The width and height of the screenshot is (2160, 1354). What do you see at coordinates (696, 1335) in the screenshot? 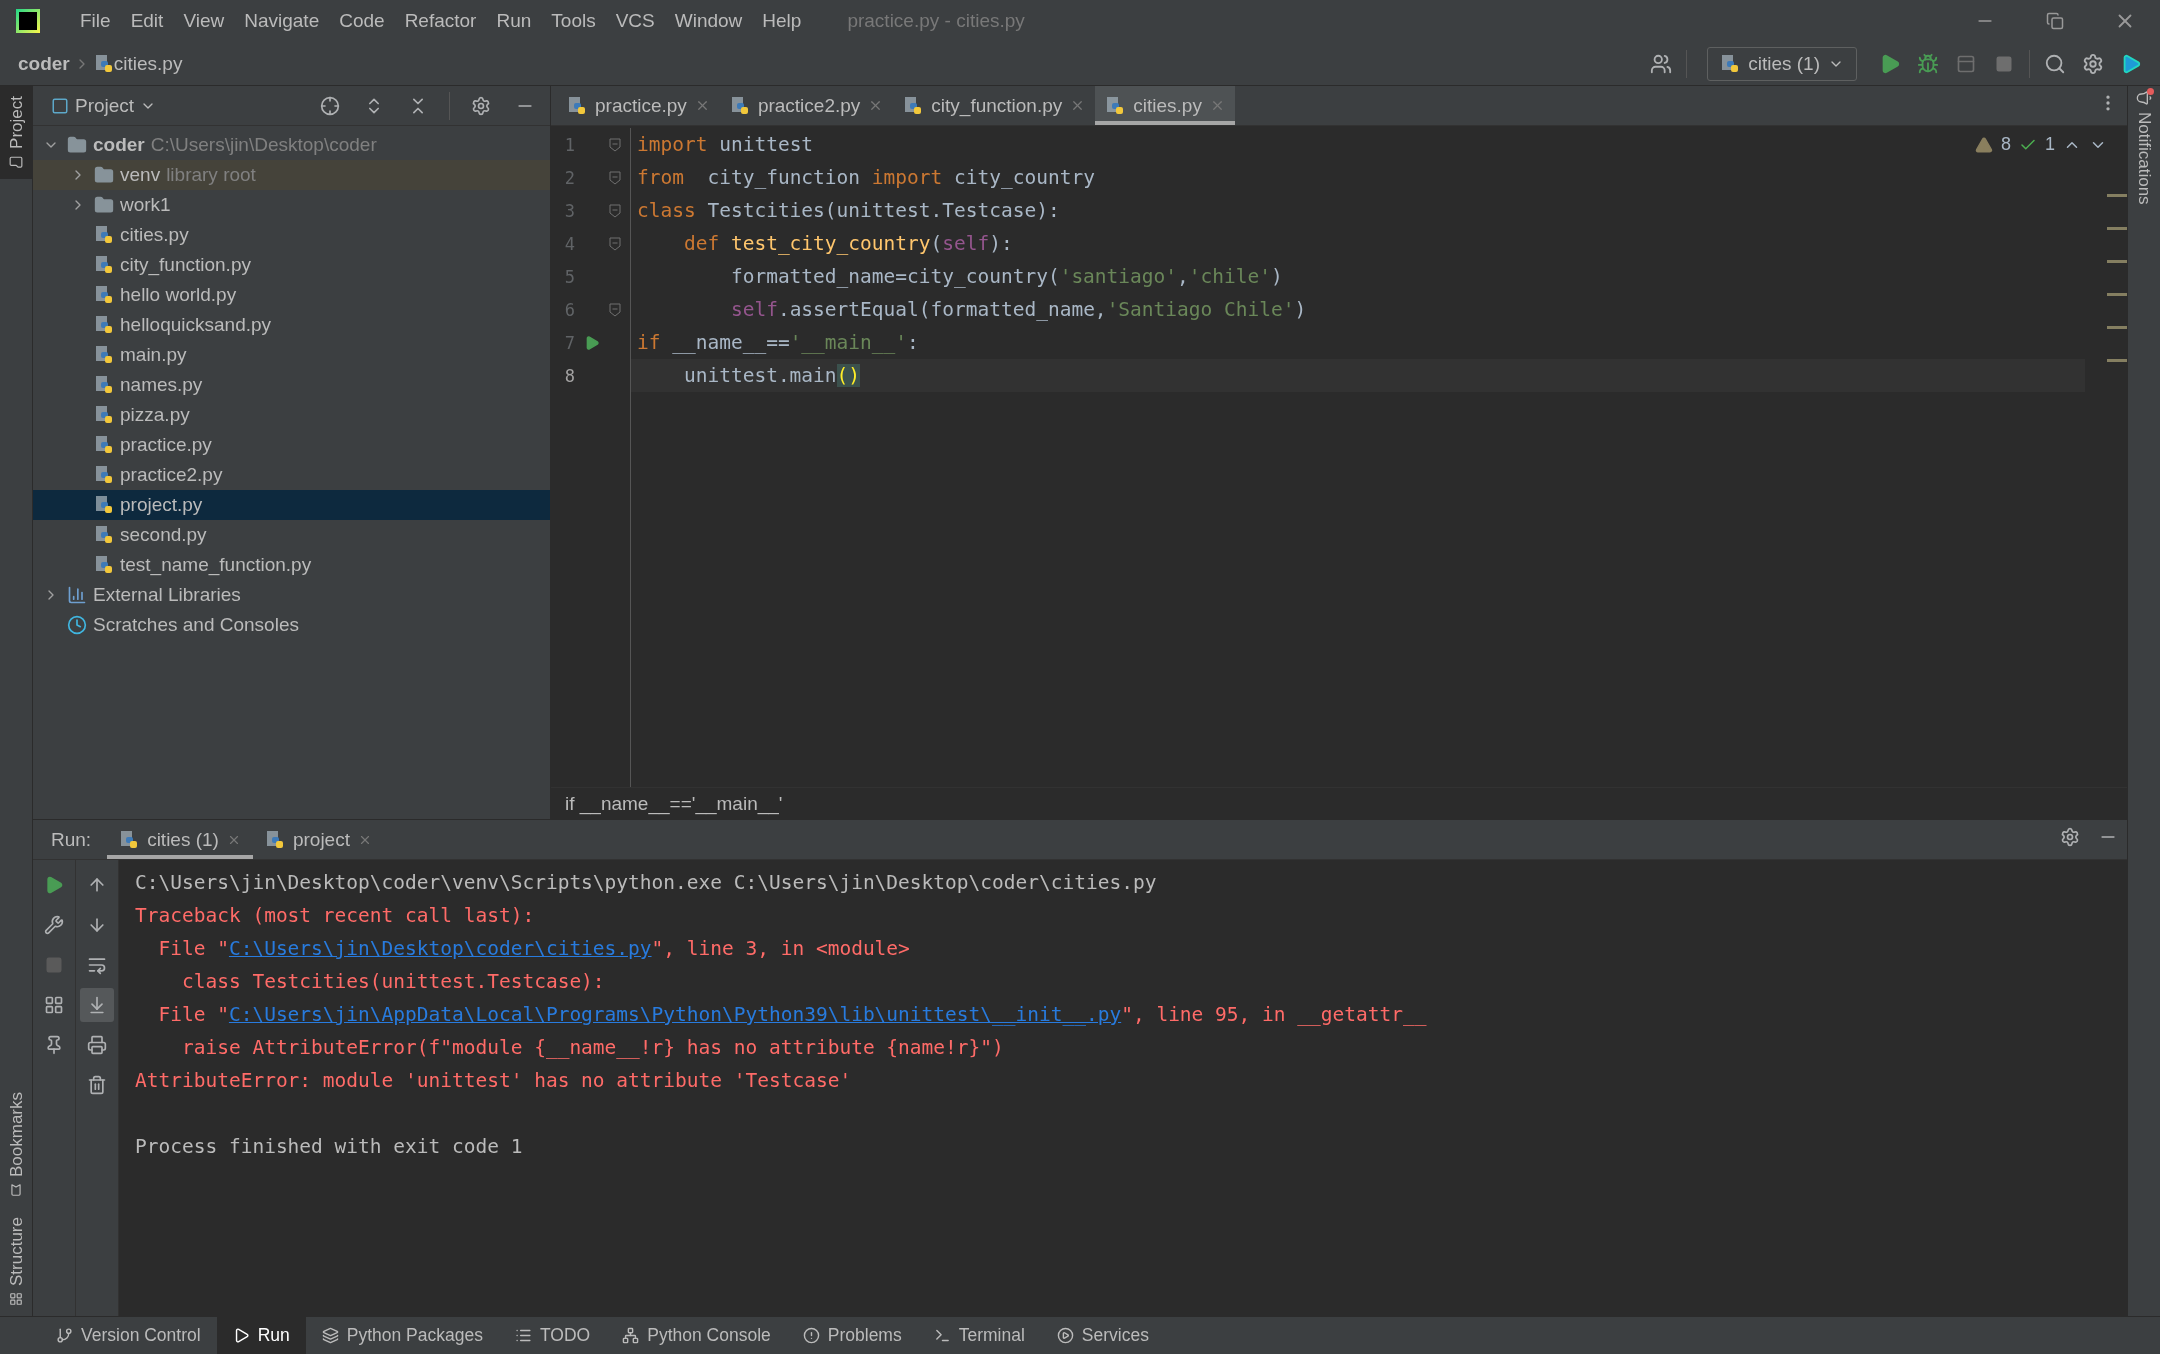
I see `tool-window-button: Python Console` at bounding box center [696, 1335].